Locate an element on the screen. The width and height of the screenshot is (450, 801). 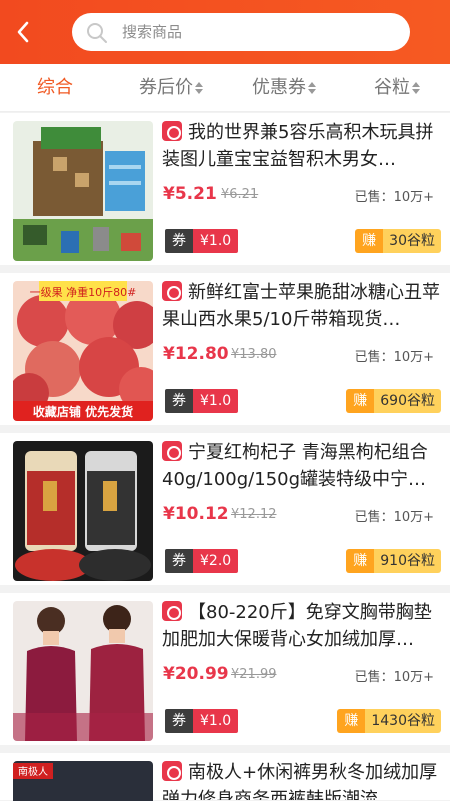
original-price: ¥13.80 is located at coordinates (254, 354).